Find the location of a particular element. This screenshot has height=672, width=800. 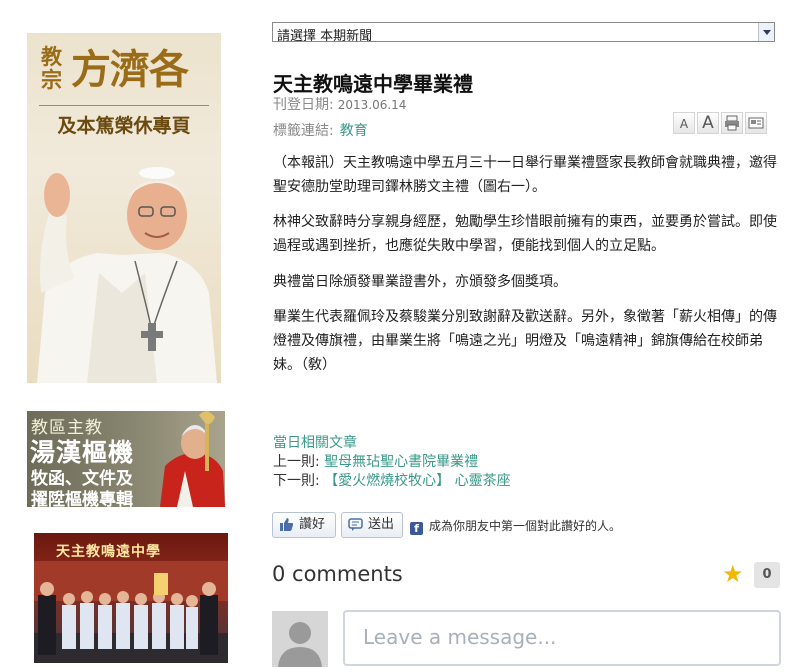

banner-divider is located at coordinates (124, 105).